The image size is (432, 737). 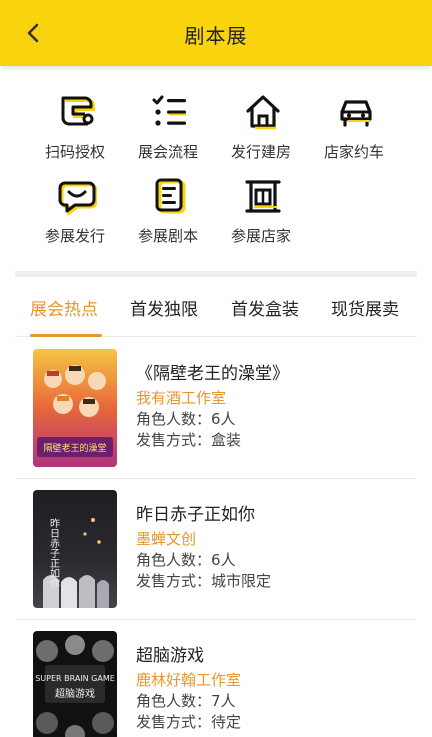 I want to click on menu-item-label: 参展剧本, so click(x=167, y=236).